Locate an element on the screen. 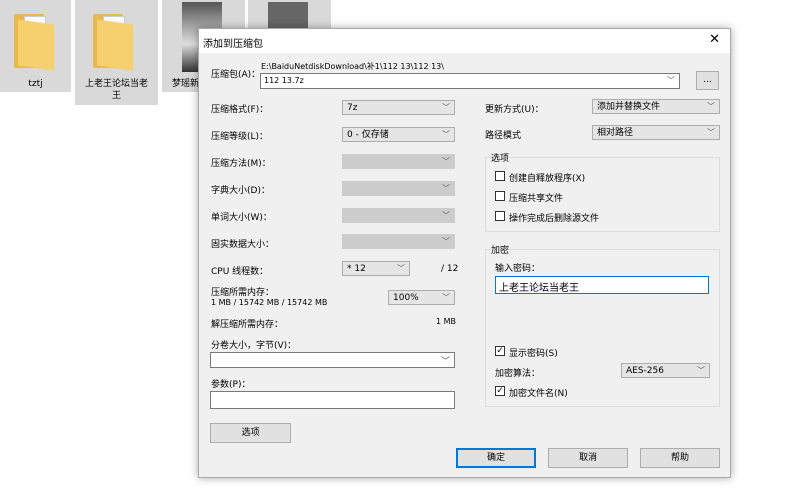 This screenshot has width=800, height=491. shared-checkbox is located at coordinates (500, 196).